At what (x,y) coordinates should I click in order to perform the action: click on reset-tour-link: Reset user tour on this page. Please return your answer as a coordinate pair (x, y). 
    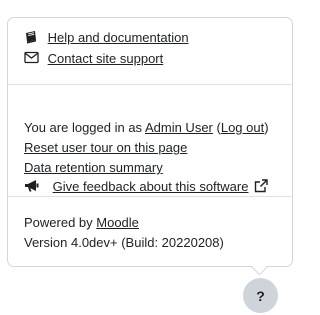
    Looking at the image, I should click on (105, 147).